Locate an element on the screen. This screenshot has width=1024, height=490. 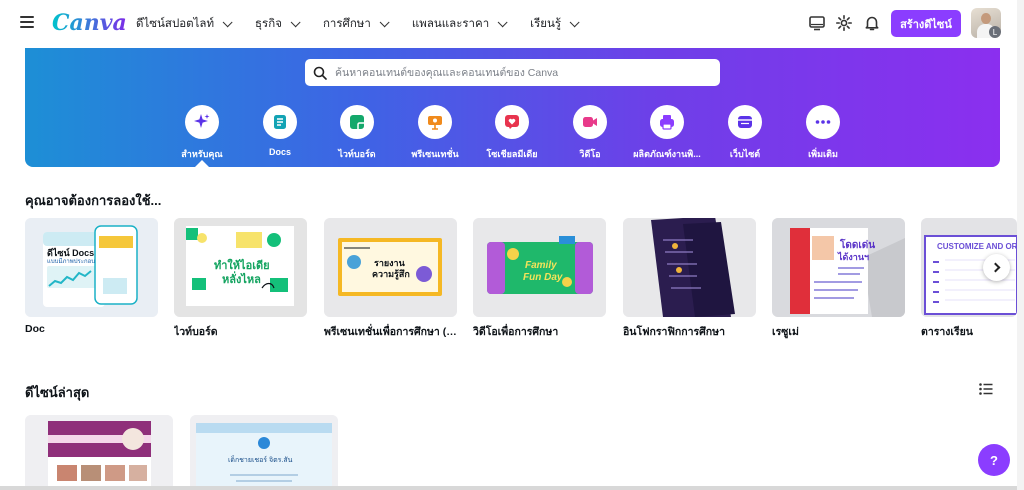
doc-thumbnail is located at coordinates (91, 267).